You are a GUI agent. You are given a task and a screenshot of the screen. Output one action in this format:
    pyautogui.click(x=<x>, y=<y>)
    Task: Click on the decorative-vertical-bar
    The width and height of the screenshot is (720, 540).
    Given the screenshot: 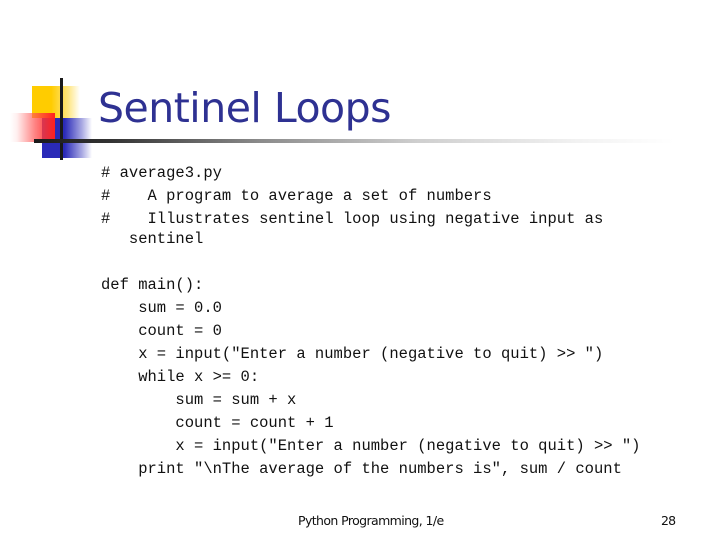 What is the action you would take?
    pyautogui.click(x=61, y=119)
    